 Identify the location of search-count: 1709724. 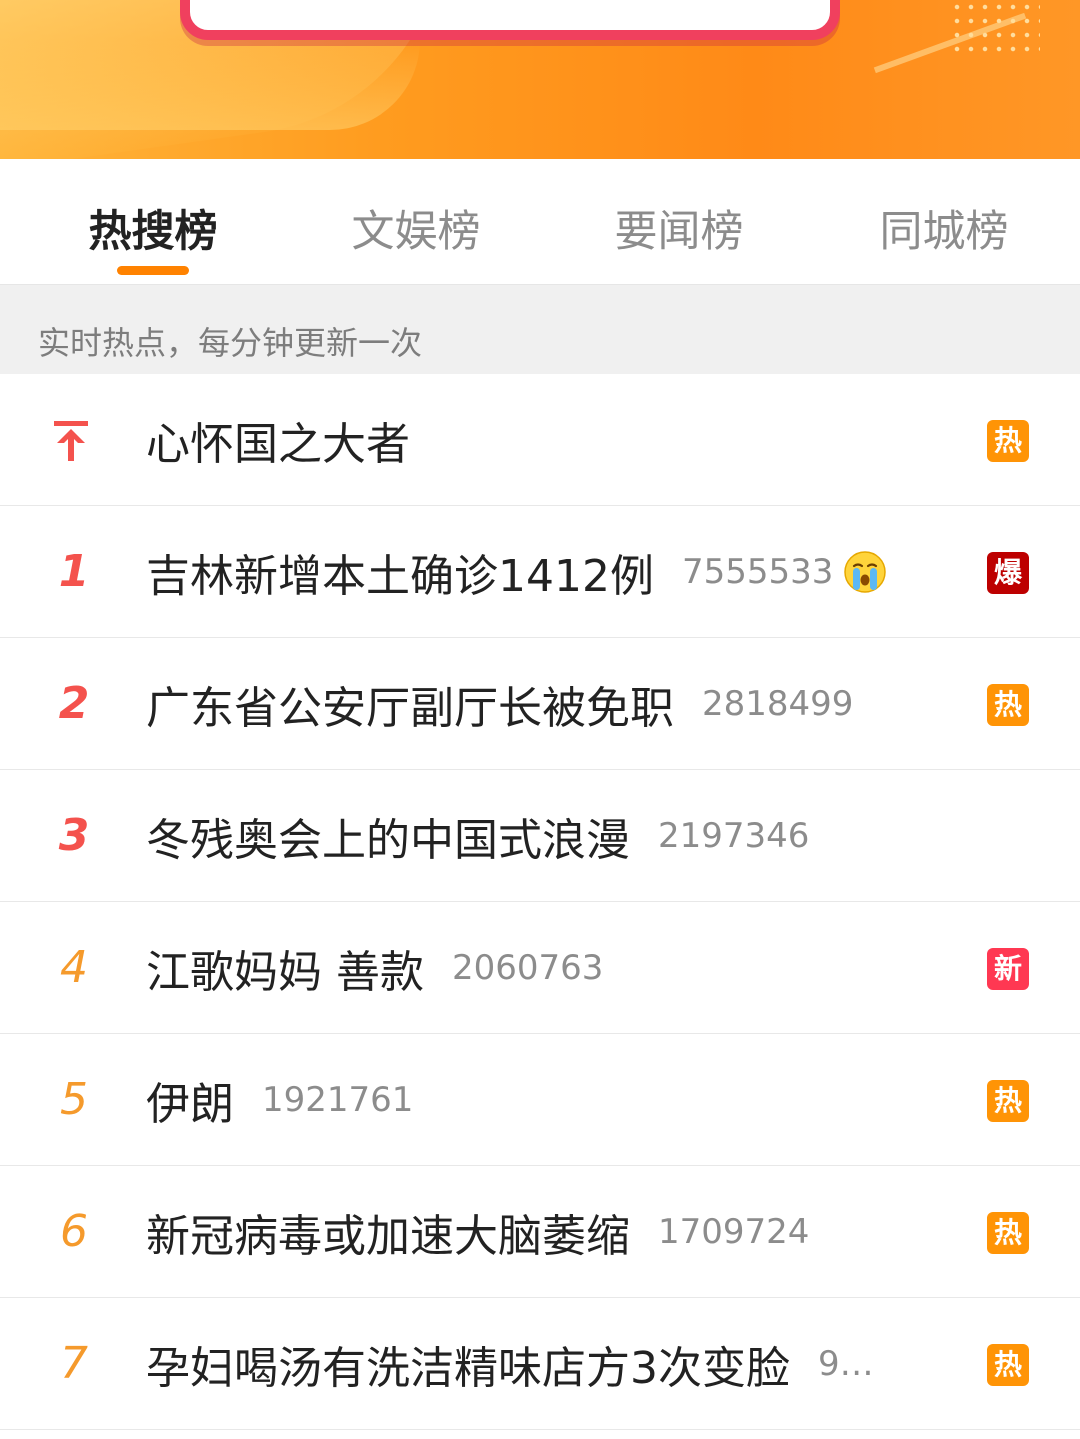
(734, 1232).